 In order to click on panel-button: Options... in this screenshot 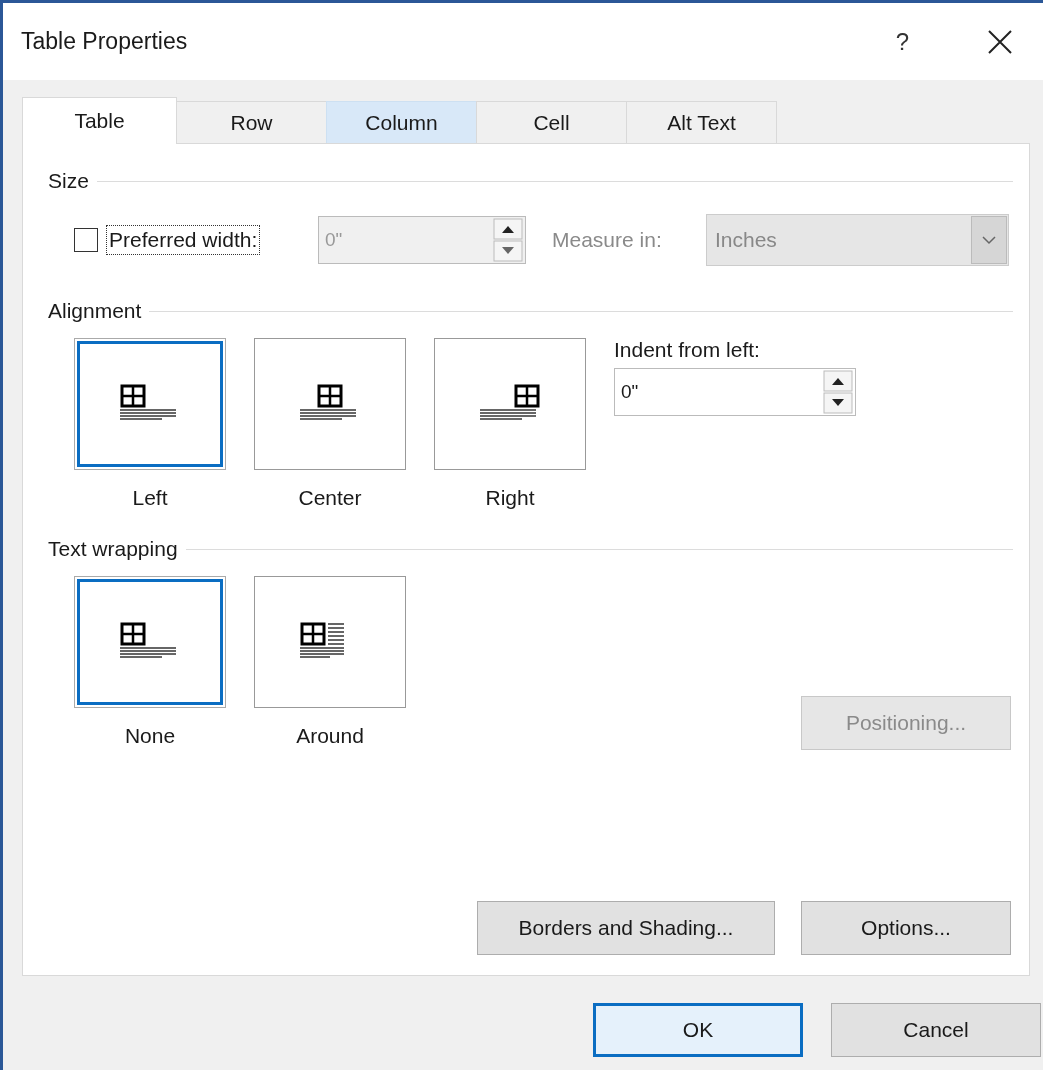, I will do `click(906, 928)`.